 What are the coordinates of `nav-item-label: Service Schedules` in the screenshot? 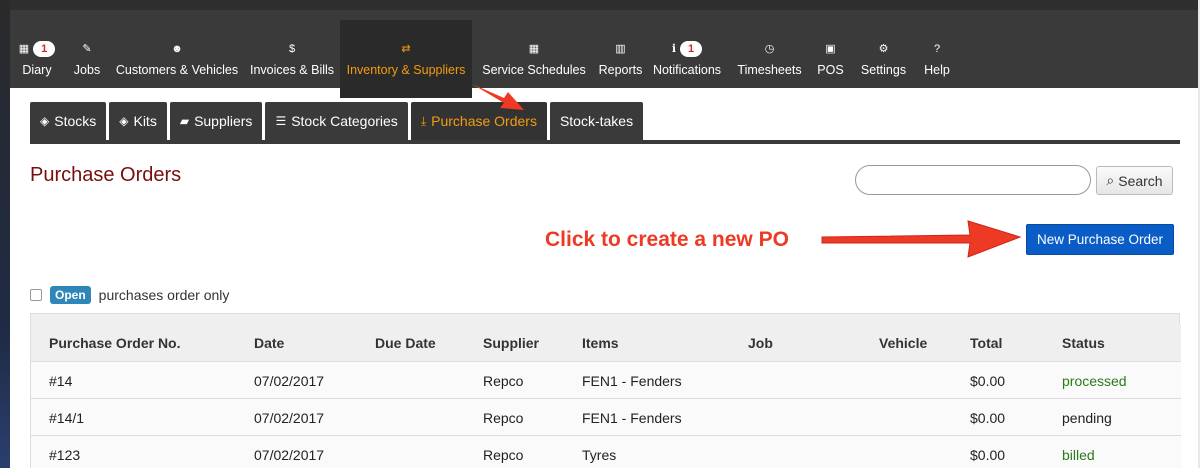 It's located at (534, 70).